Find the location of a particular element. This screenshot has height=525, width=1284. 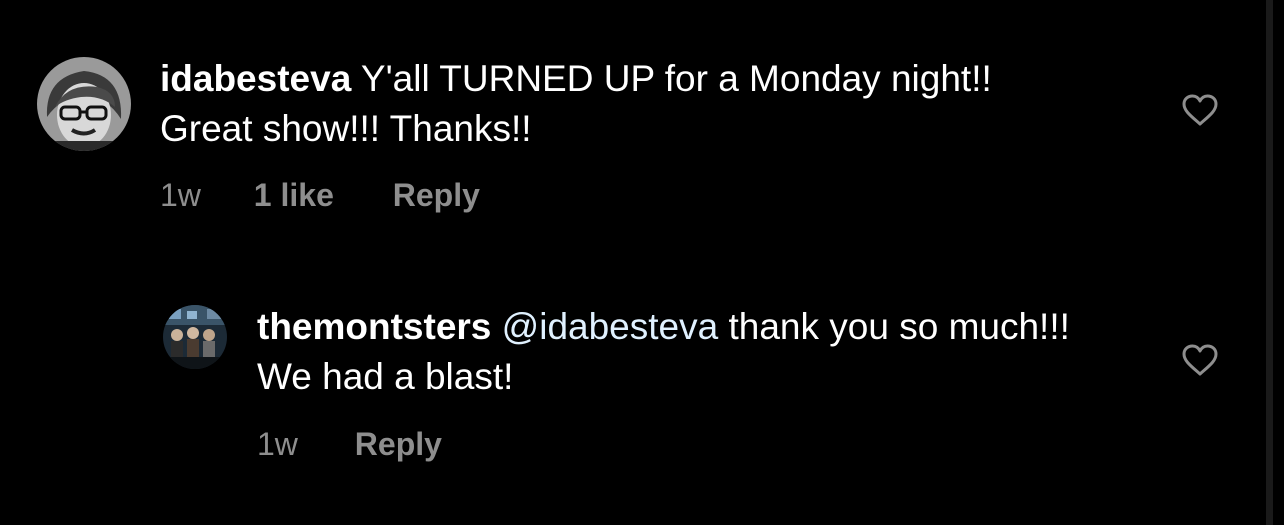

comment-username: idabesteva is located at coordinates (255, 78).